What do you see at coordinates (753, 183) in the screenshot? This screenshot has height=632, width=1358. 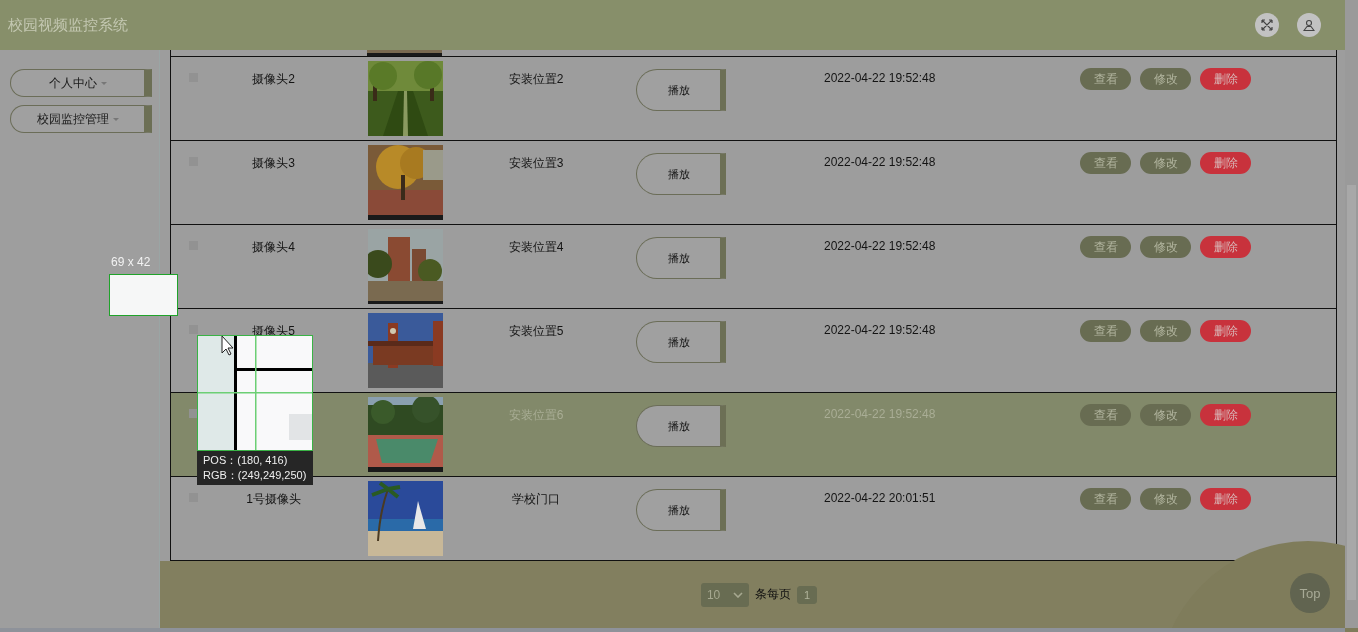 I see `table-row: 摄像头3 安装位置3 播放 2022-04-22 19:52:48 查看 修改 删除` at bounding box center [753, 183].